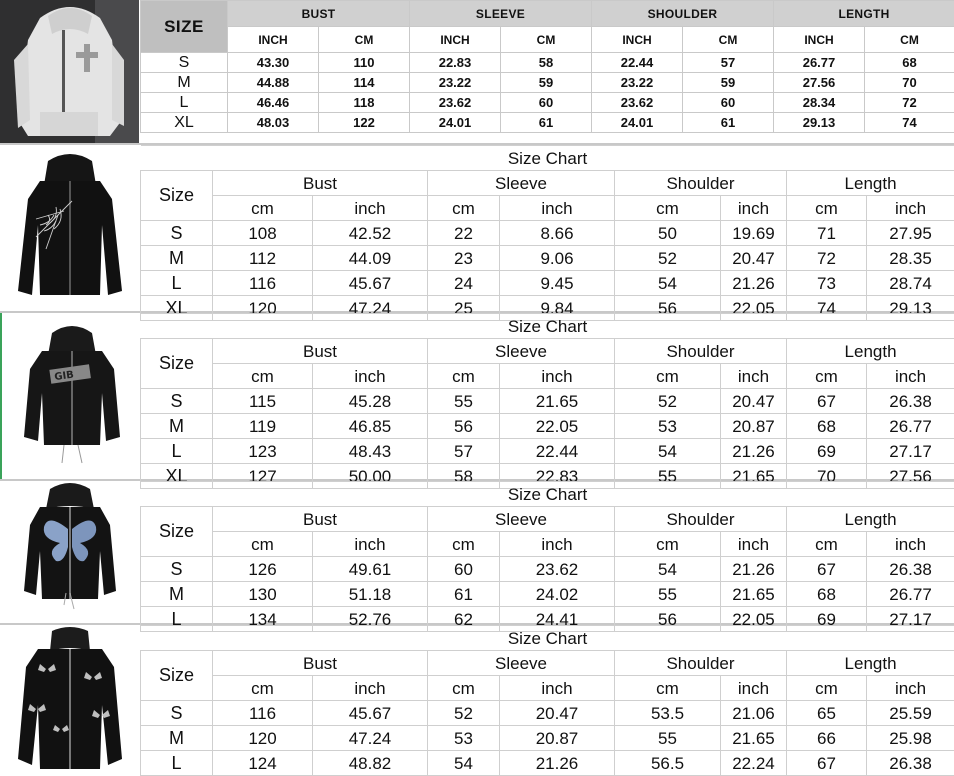 The height and width of the screenshot is (776, 954). What do you see at coordinates (819, 123) in the screenshot?
I see `value-cell: 29.13` at bounding box center [819, 123].